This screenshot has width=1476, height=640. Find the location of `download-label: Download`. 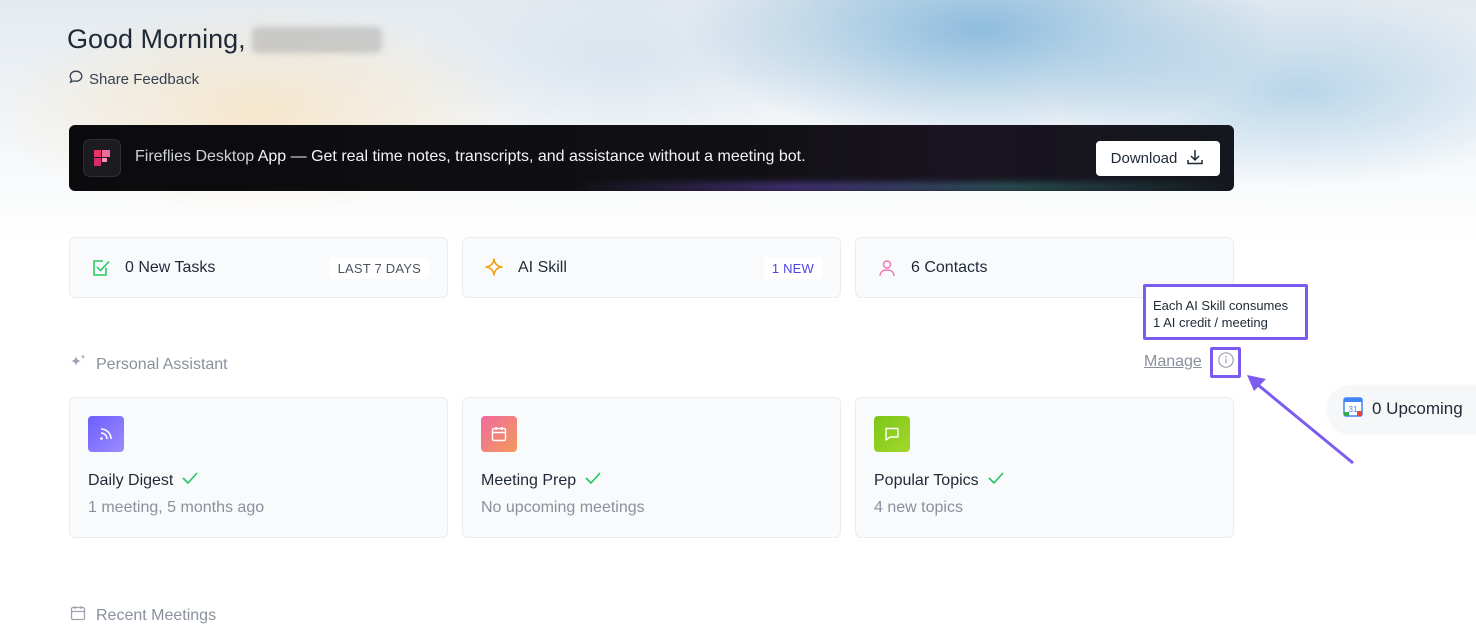

download-label: Download is located at coordinates (1144, 158).